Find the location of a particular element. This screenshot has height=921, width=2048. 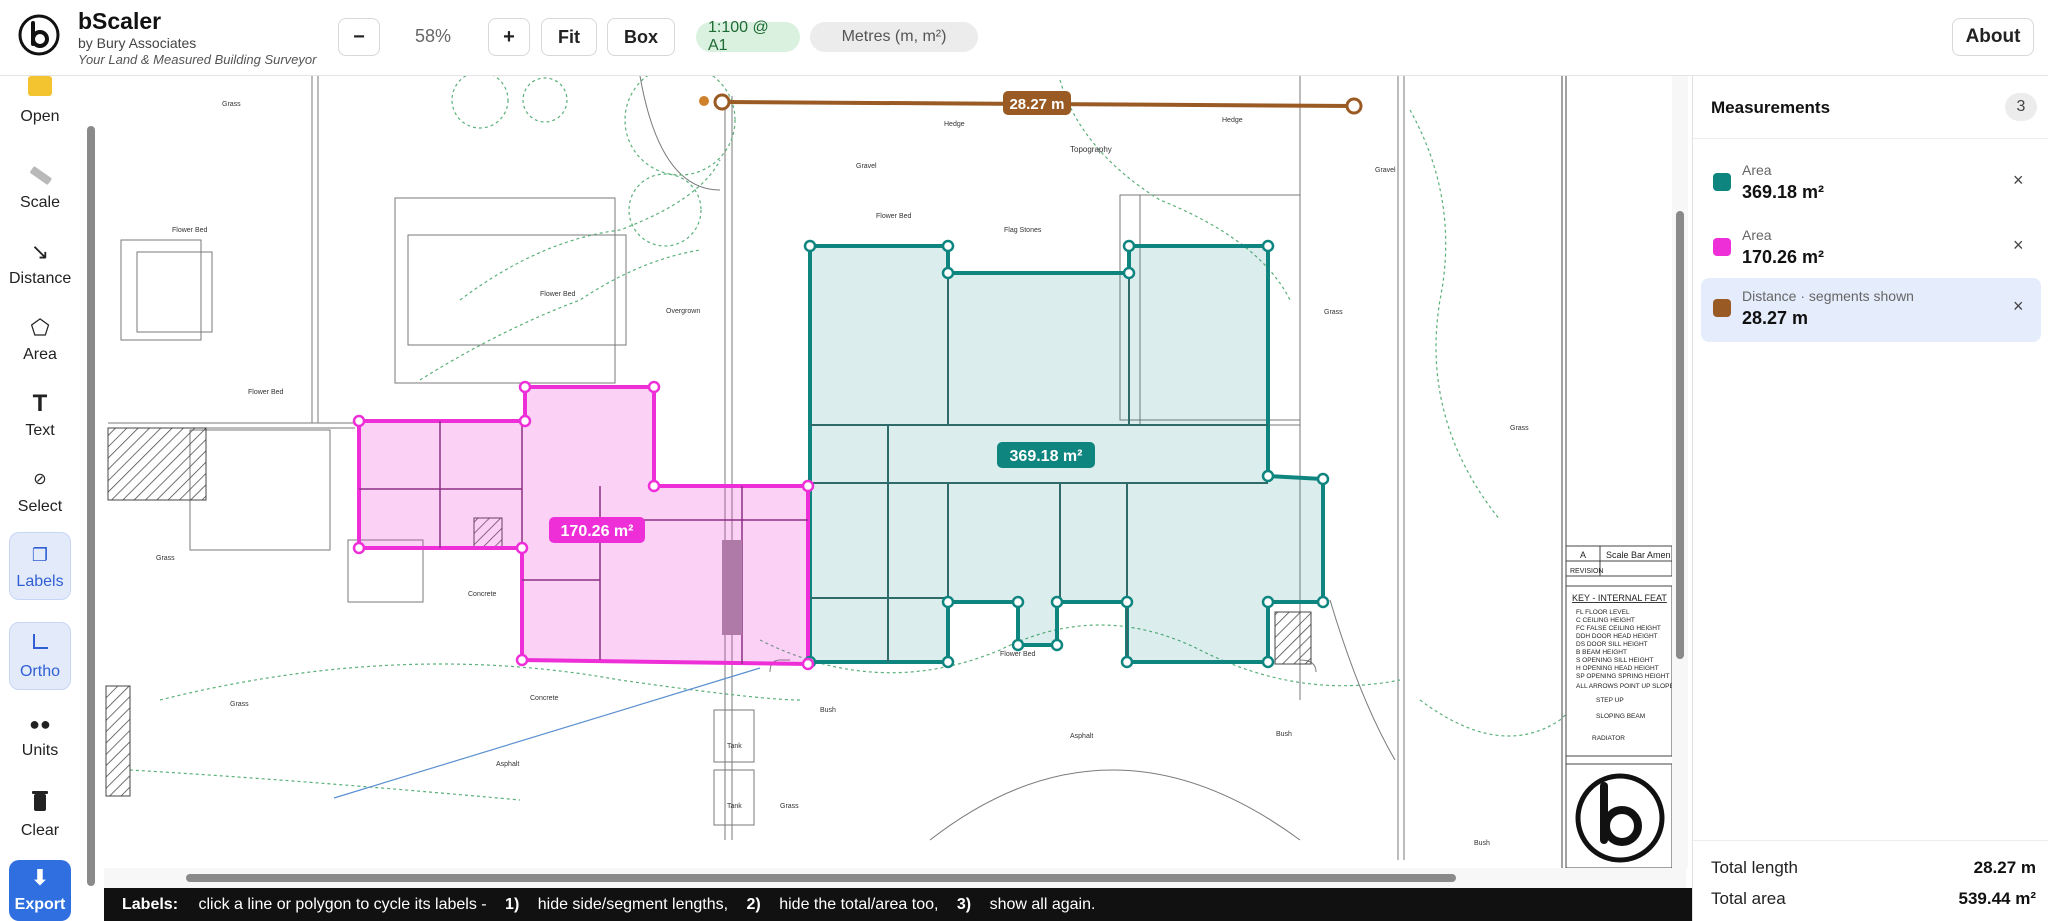

measurement-value: 28.27 m is located at coordinates (1775, 318).